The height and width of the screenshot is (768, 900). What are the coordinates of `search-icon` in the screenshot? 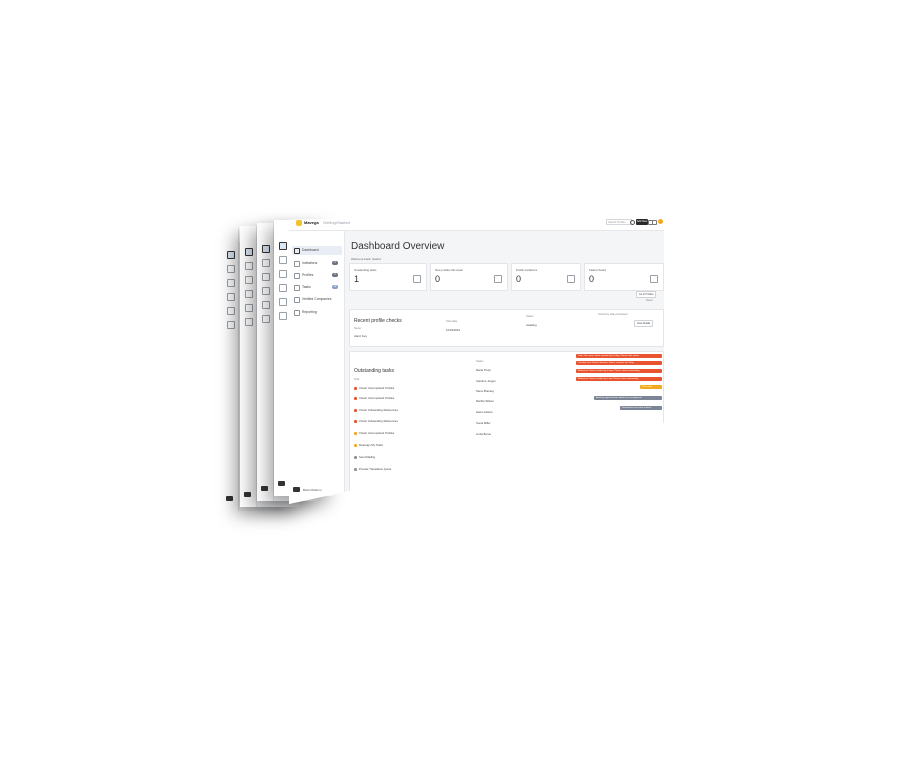 It's located at (632, 222).